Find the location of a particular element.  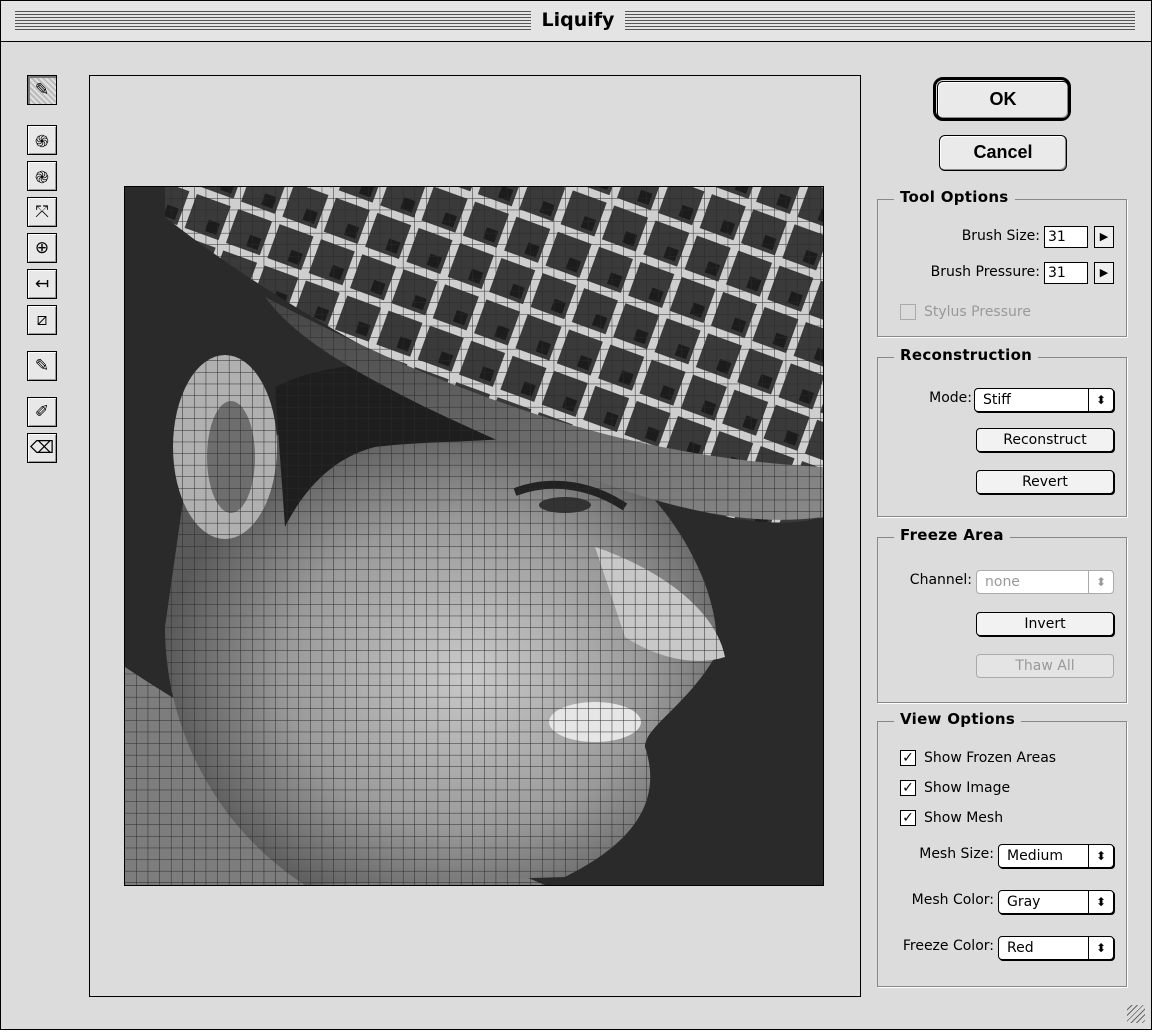

reconstruct-button: Reconstruct is located at coordinates (1045, 440).